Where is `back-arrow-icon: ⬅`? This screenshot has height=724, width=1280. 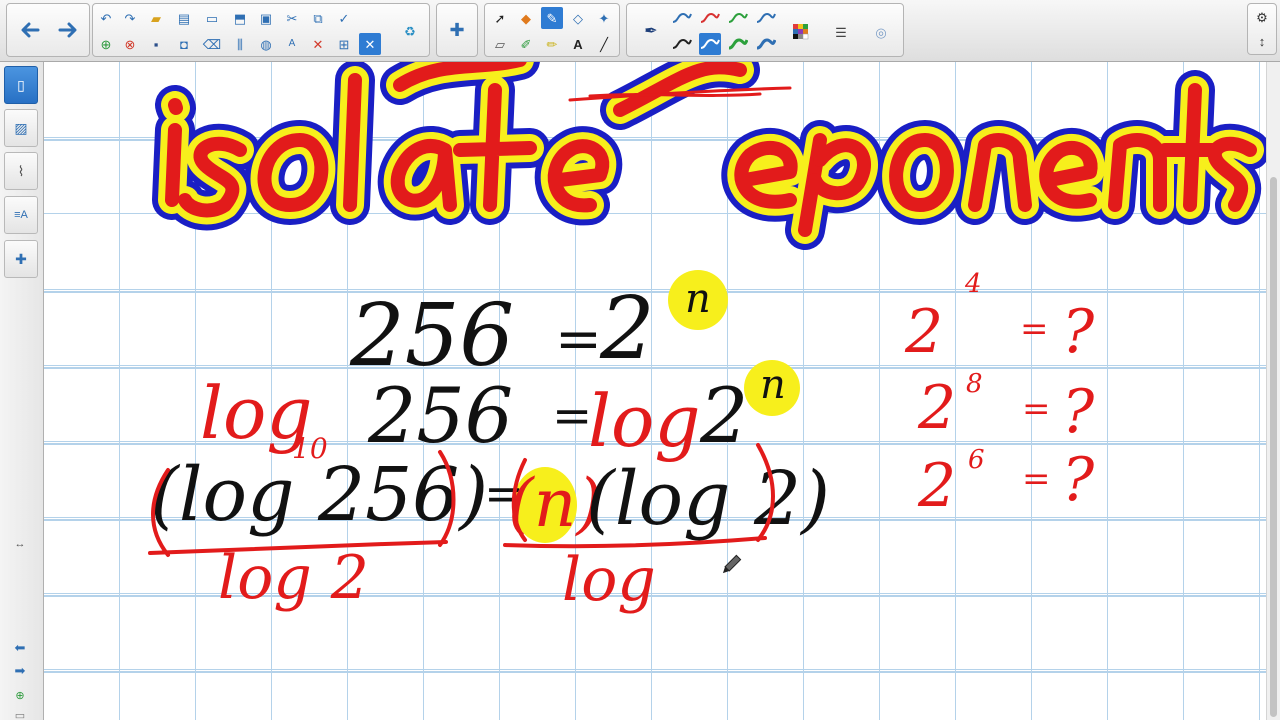 back-arrow-icon: ⬅ is located at coordinates (20, 648).